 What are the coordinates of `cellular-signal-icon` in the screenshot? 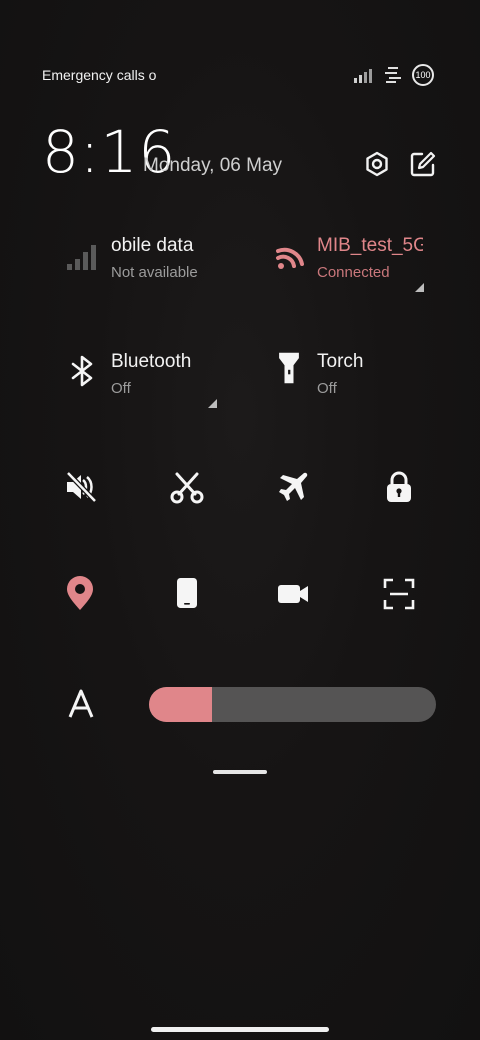 It's located at (81, 257).